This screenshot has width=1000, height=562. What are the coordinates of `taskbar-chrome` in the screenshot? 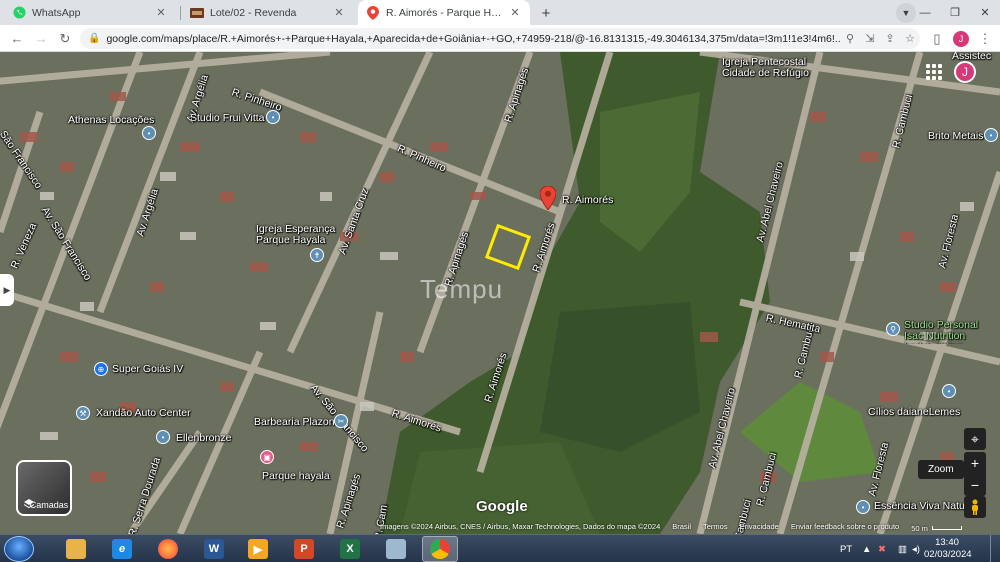 It's located at (440, 549).